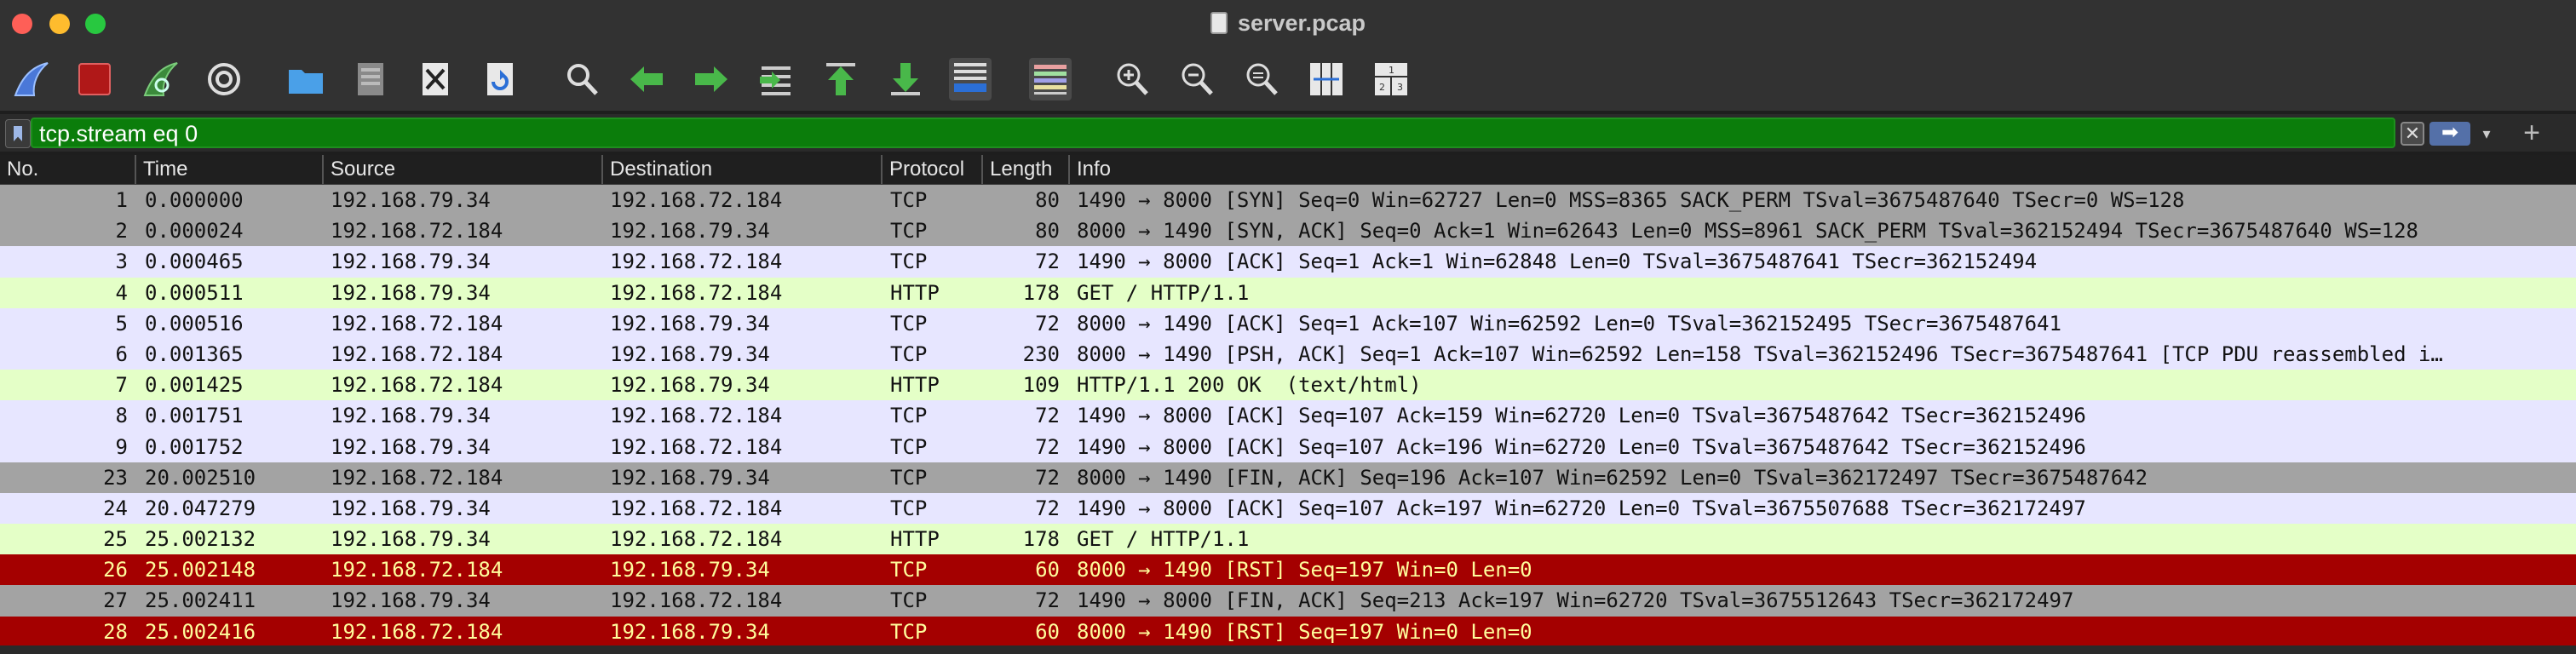 This screenshot has width=2576, height=654. What do you see at coordinates (306, 79) in the screenshot?
I see `open-folder-icon` at bounding box center [306, 79].